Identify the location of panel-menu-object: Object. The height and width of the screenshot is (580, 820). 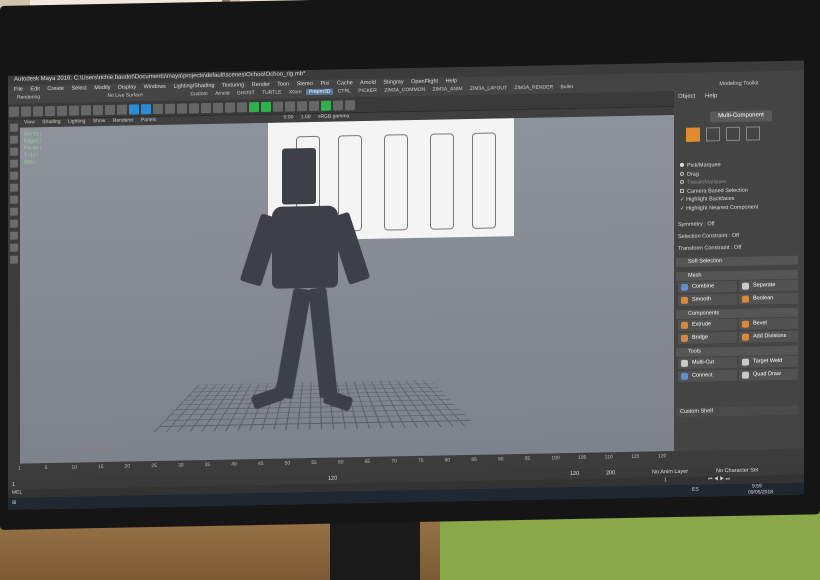
(686, 97).